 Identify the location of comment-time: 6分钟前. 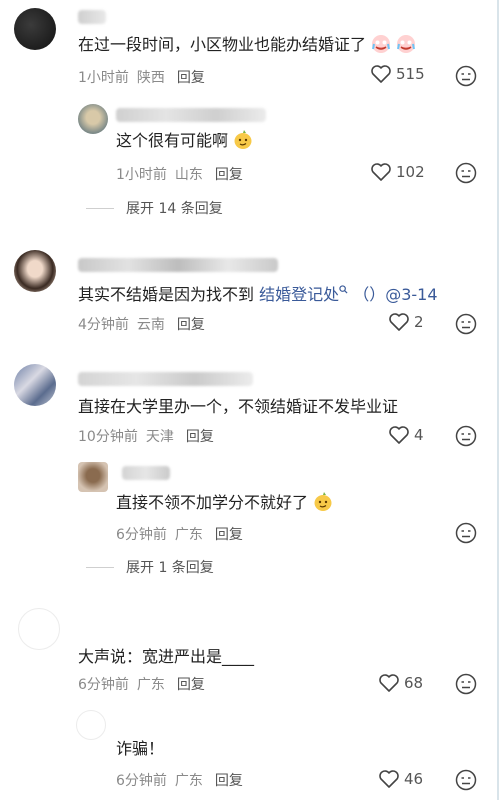
(103, 685).